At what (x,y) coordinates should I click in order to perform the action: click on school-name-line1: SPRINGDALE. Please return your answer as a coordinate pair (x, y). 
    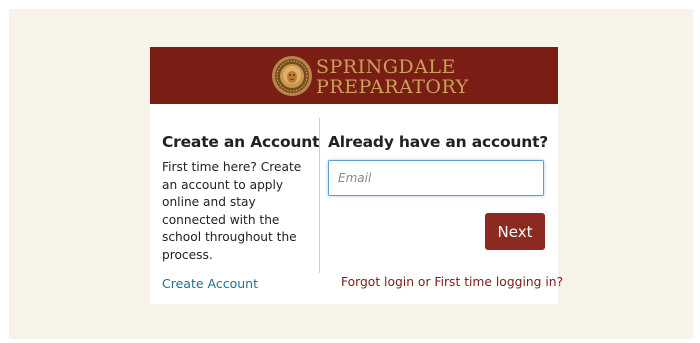
    Looking at the image, I should click on (386, 67).